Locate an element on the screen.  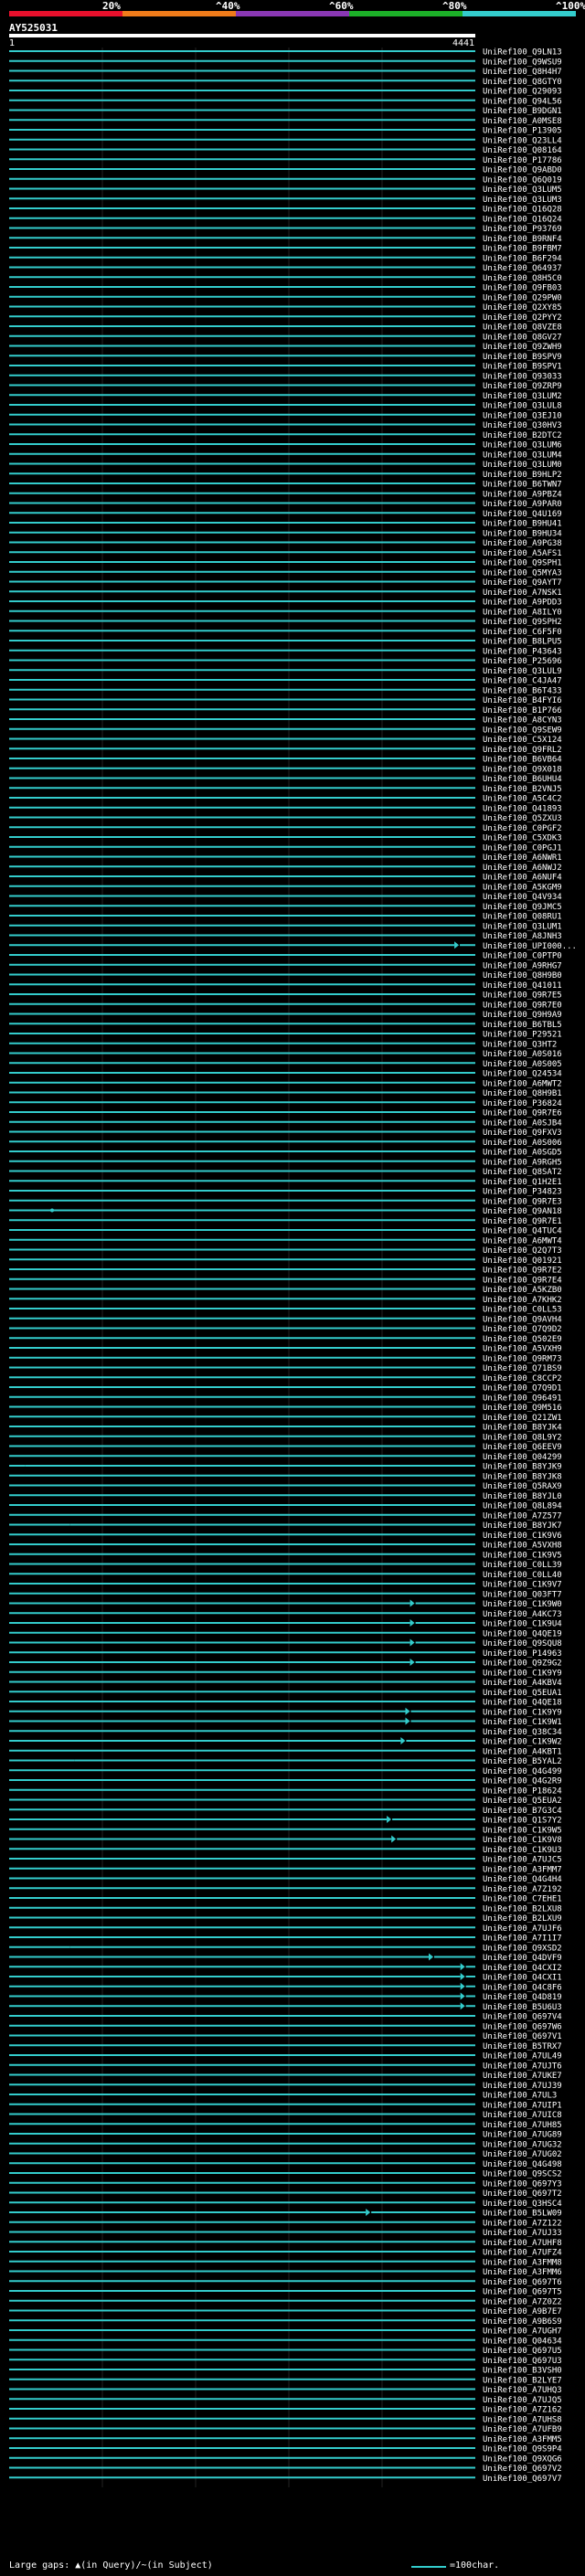
hit-label: UniRef100_B6T433 is located at coordinates (522, 690).